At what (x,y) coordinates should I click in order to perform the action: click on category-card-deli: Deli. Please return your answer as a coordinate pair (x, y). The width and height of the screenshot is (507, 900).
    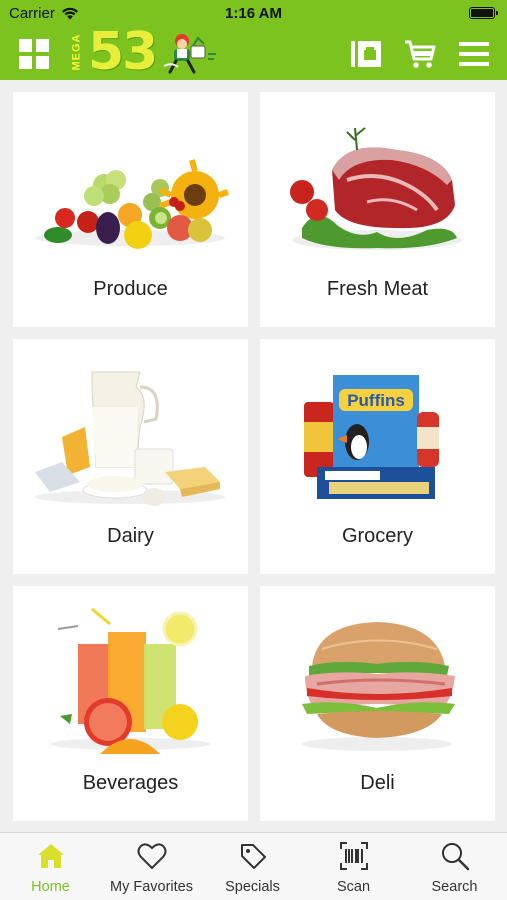
    Looking at the image, I should click on (377, 703).